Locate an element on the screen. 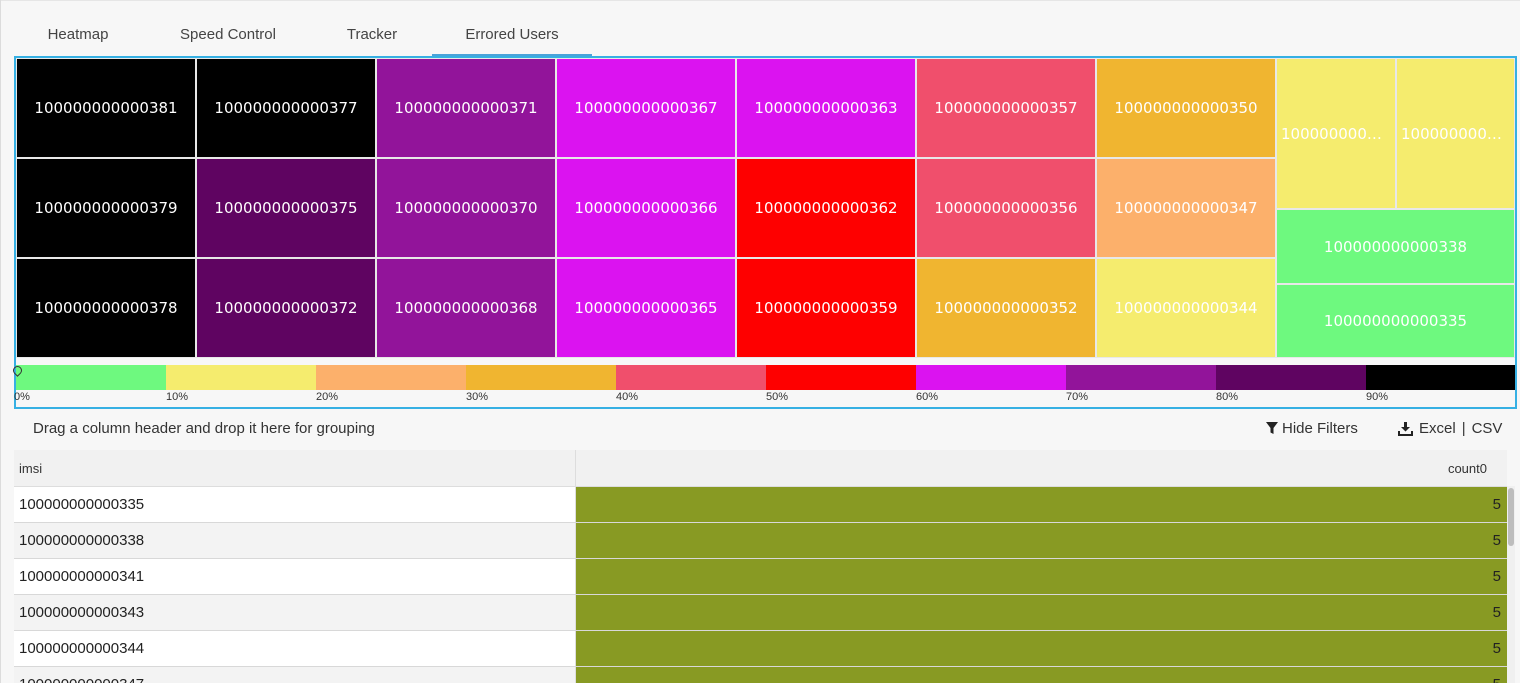 The height and width of the screenshot is (683, 1520). heatmap-cell: 100000000000350 is located at coordinates (1186, 108).